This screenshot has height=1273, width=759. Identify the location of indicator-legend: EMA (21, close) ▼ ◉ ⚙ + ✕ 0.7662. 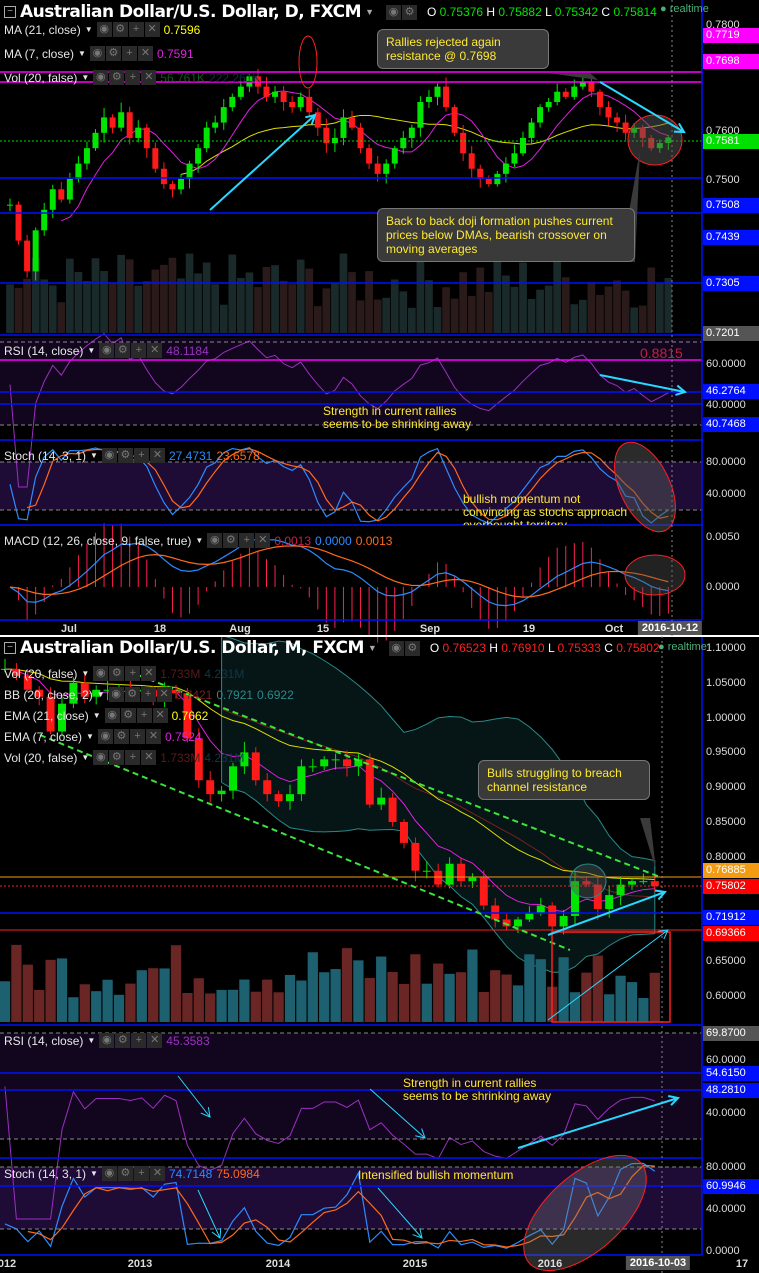
(106, 715).